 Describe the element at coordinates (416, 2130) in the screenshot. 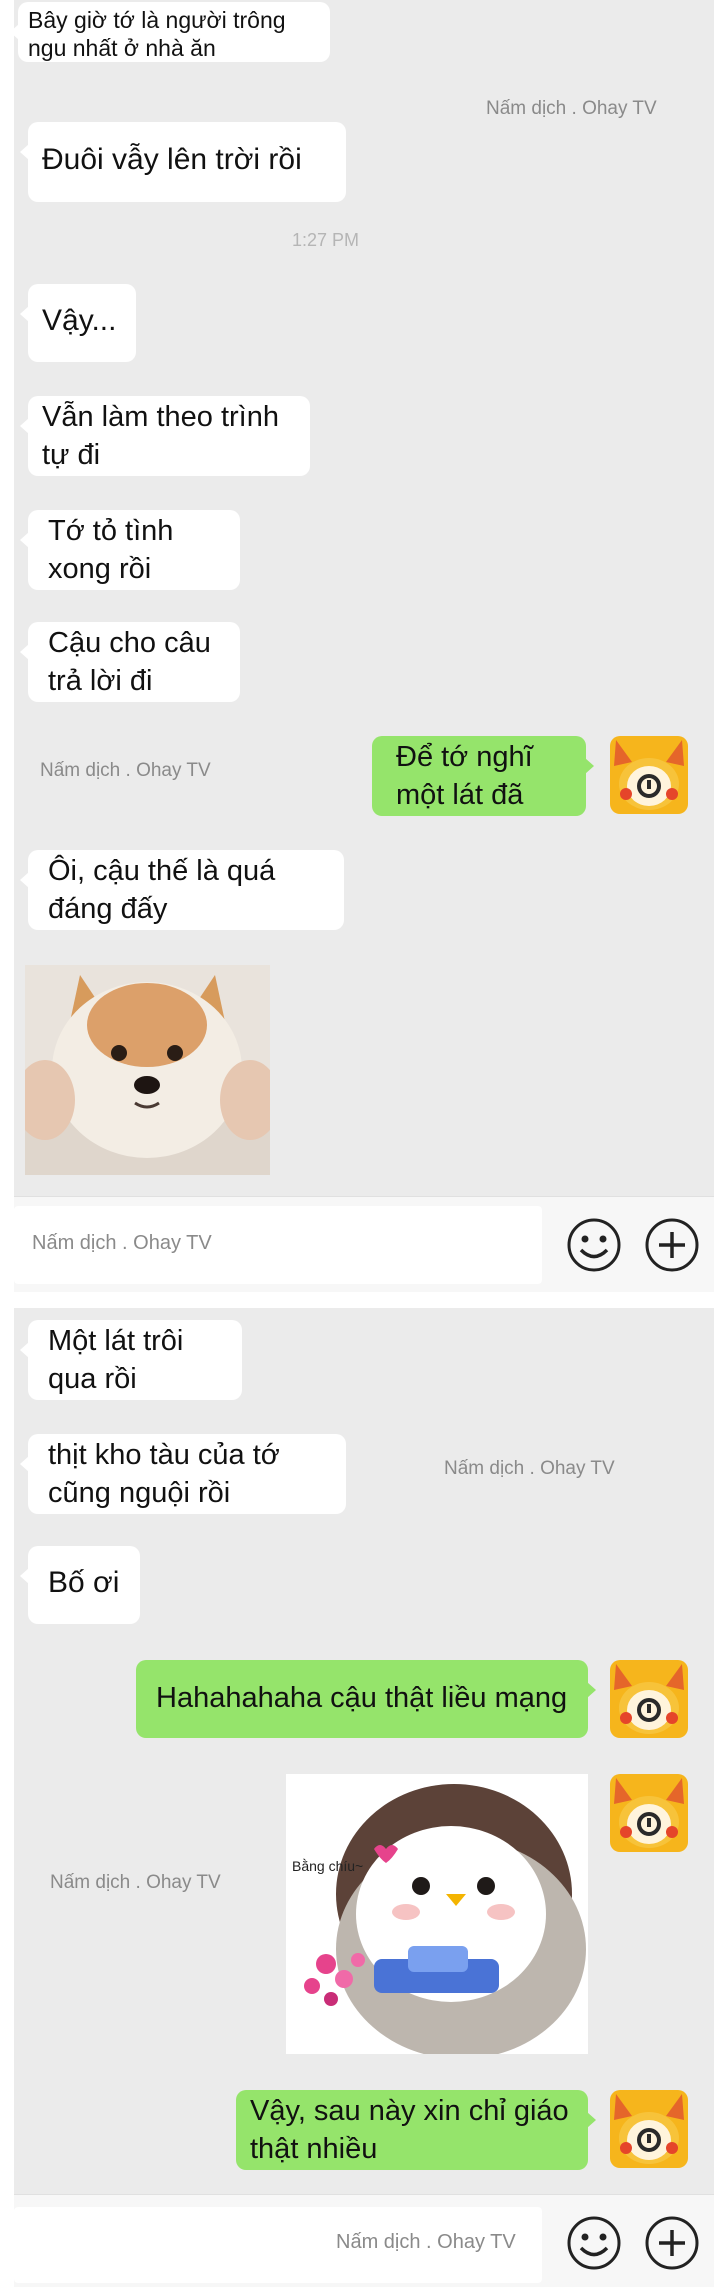

I see `message-bubble-outgoing: Vậy, sau này xin chỉ giáo thật nhiều` at that location.